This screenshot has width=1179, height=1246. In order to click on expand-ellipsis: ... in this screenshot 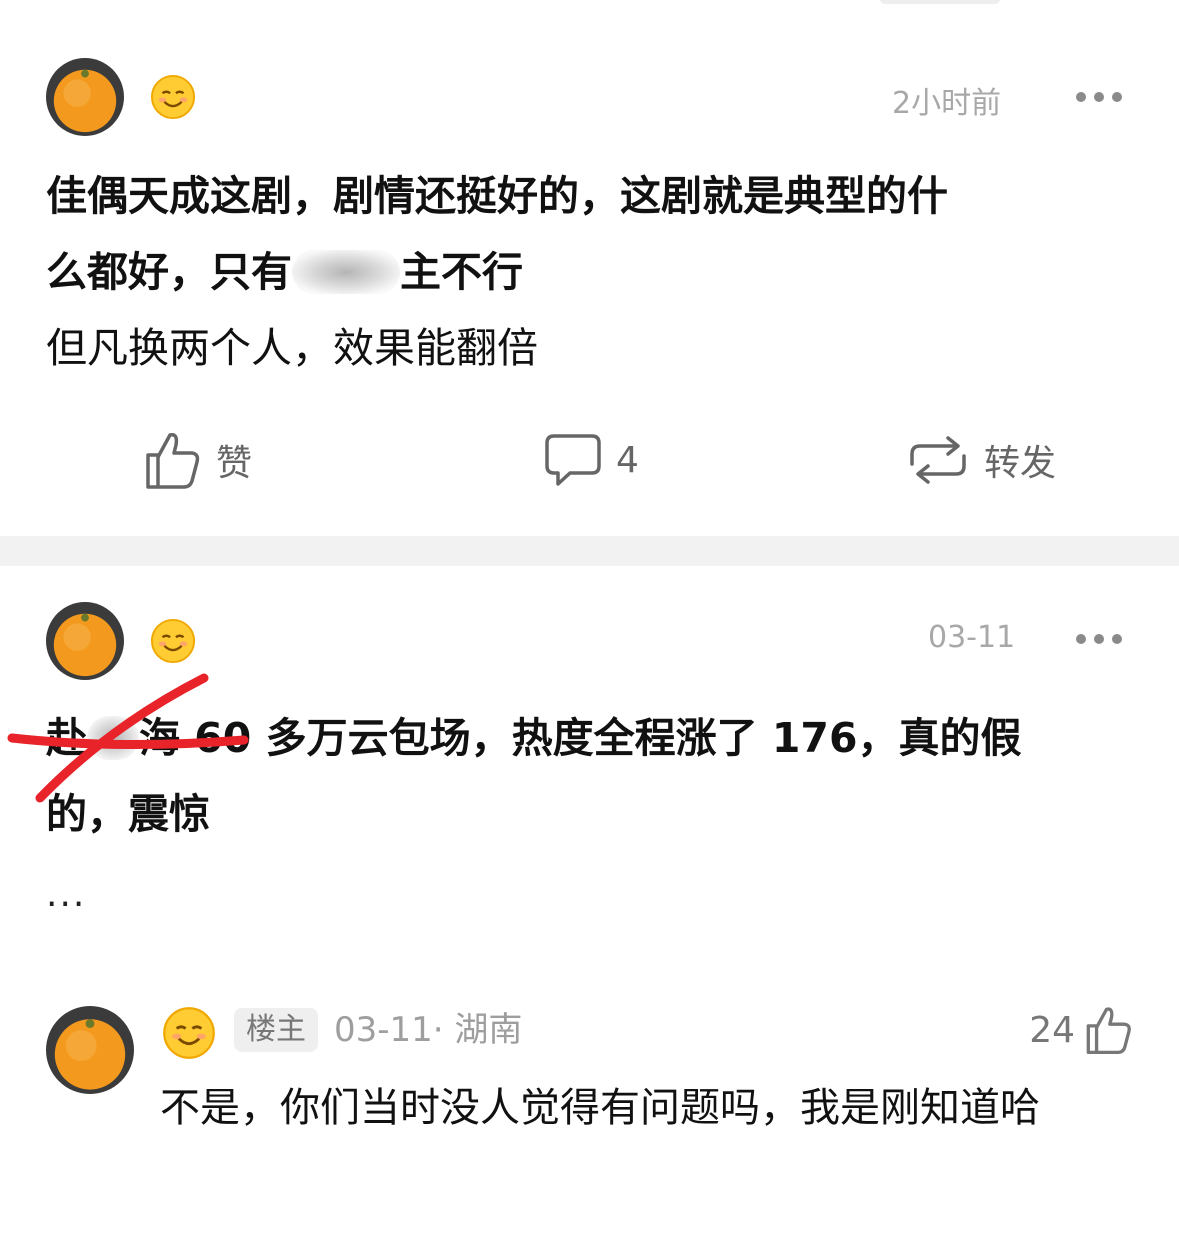, I will do `click(66, 894)`.